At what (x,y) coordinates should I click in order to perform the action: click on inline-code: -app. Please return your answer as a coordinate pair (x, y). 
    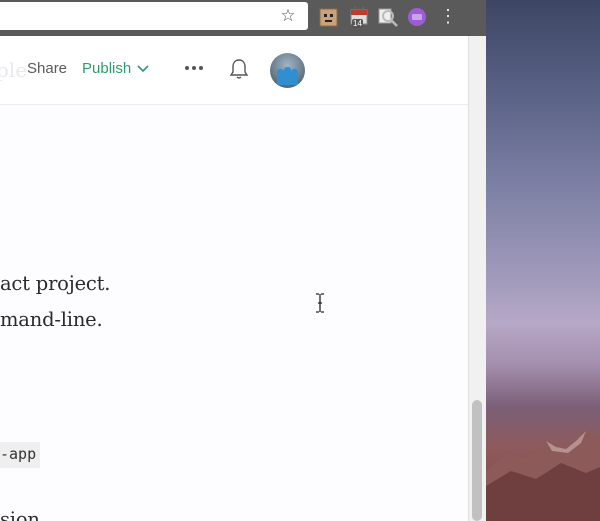
    Looking at the image, I should click on (20, 455).